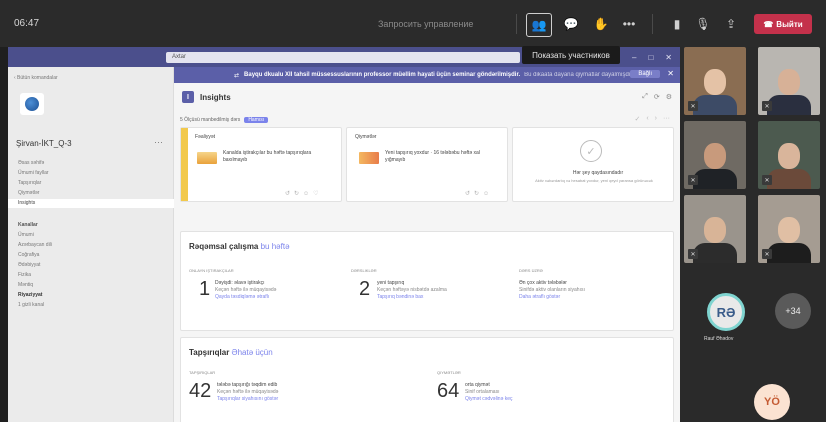 This screenshot has height=422, width=826. Describe the element at coordinates (531, 270) in the screenshot. I see `stat-label: Dərs üzrə` at that location.